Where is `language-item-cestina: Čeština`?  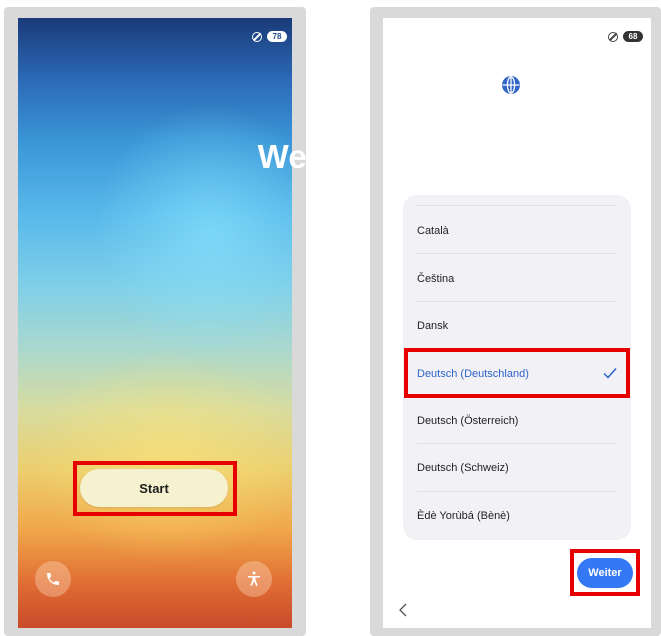
language-item-cestina: Čeština is located at coordinates (517, 278).